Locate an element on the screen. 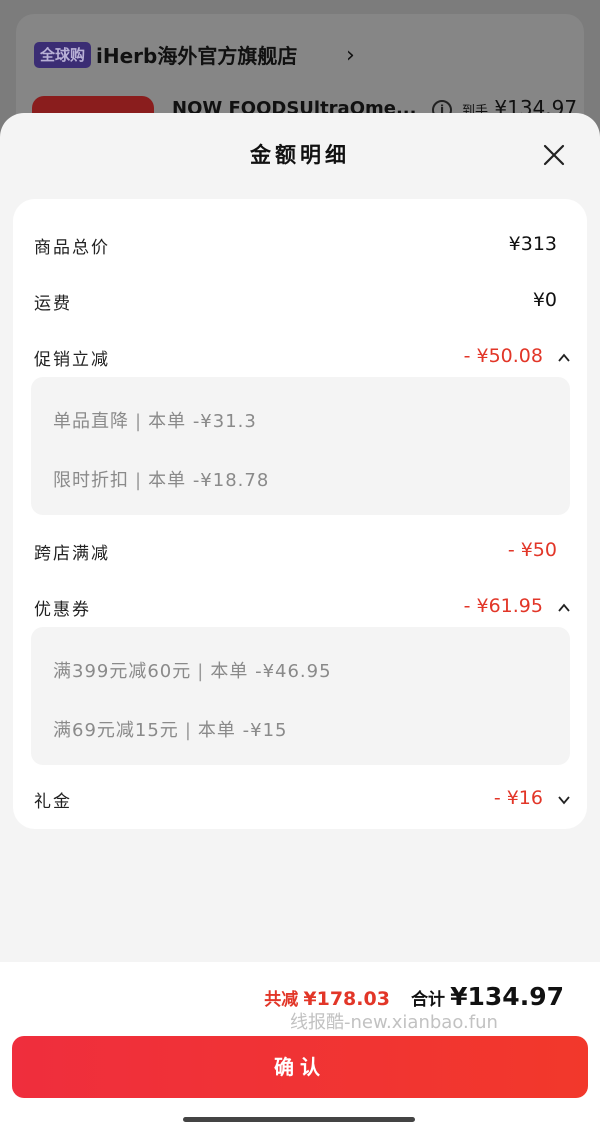  promo-item: 单品直降 | 本单 -¥31.3 is located at coordinates (155, 421).